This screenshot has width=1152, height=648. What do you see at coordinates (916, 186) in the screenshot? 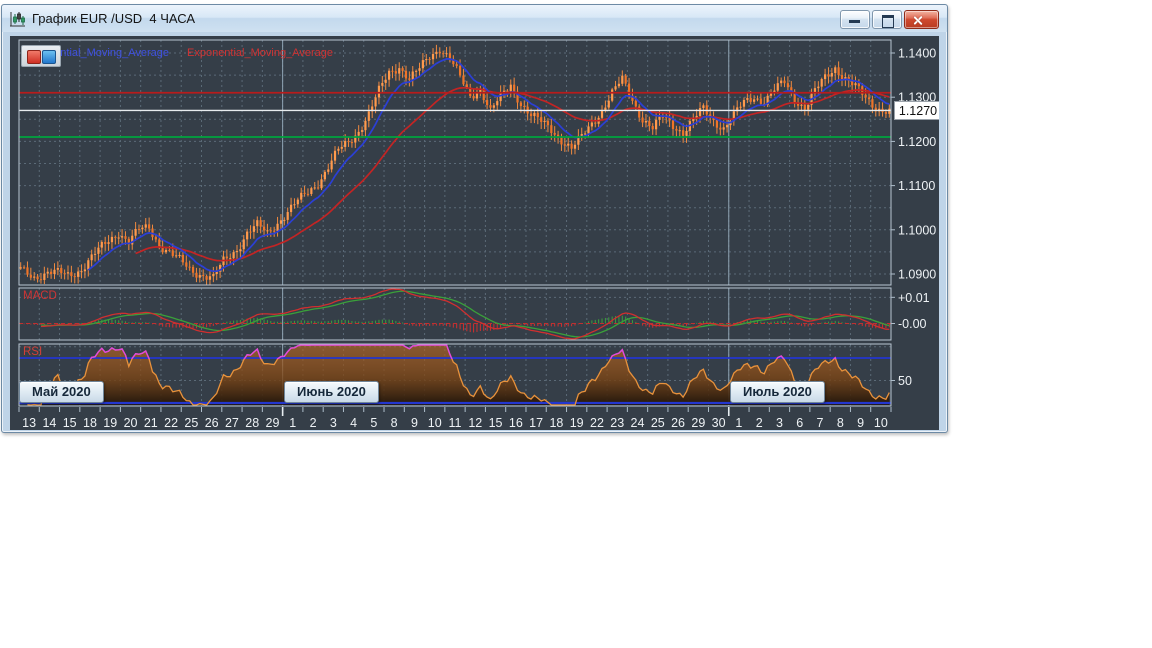
I see `svg-text: 1.1100` at bounding box center [916, 186].